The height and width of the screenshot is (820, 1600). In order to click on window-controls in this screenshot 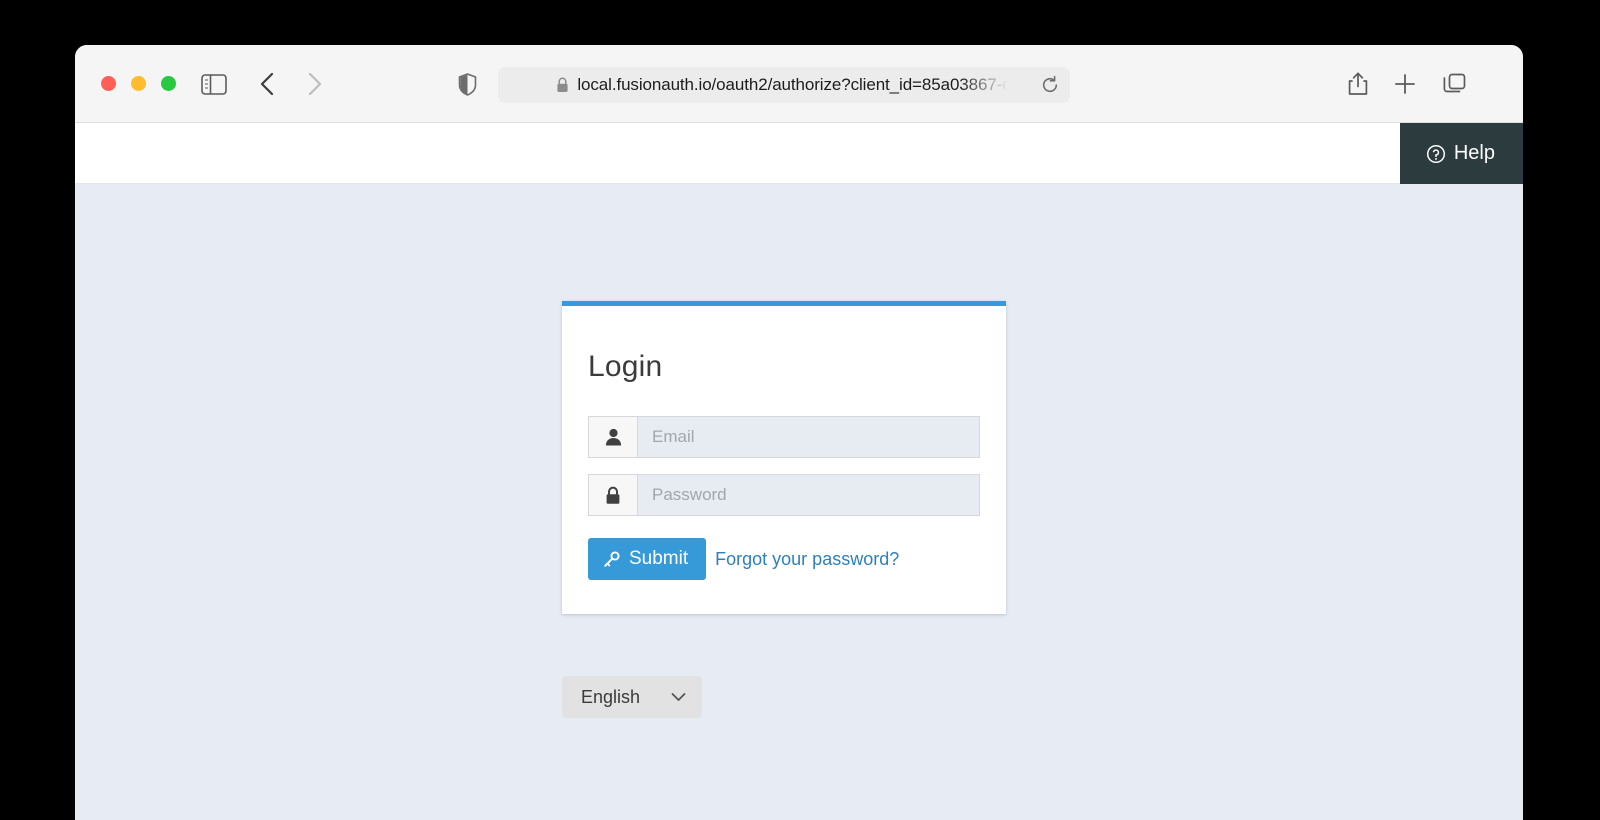, I will do `click(138, 83)`.